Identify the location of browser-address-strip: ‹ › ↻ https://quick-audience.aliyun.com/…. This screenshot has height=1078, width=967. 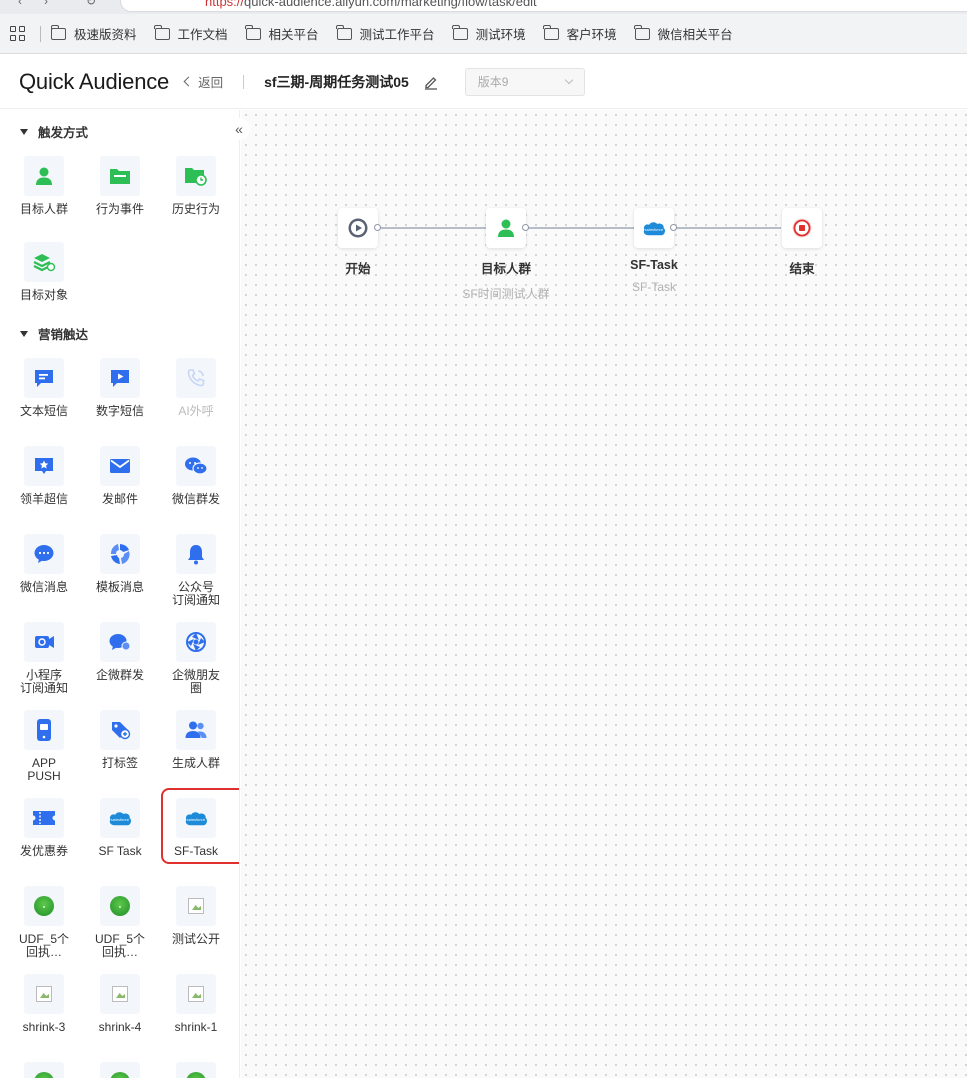
(483, 7).